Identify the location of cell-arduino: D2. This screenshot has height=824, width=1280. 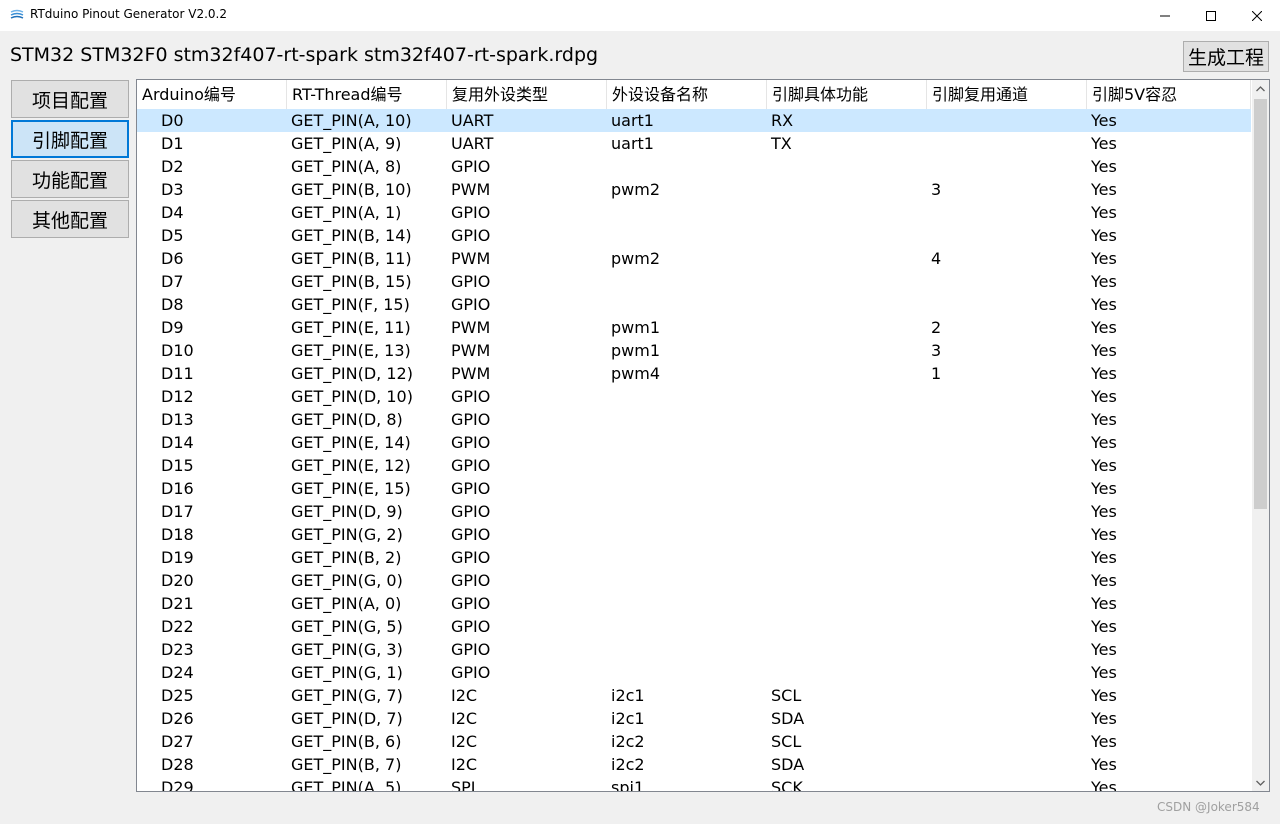
(172, 166).